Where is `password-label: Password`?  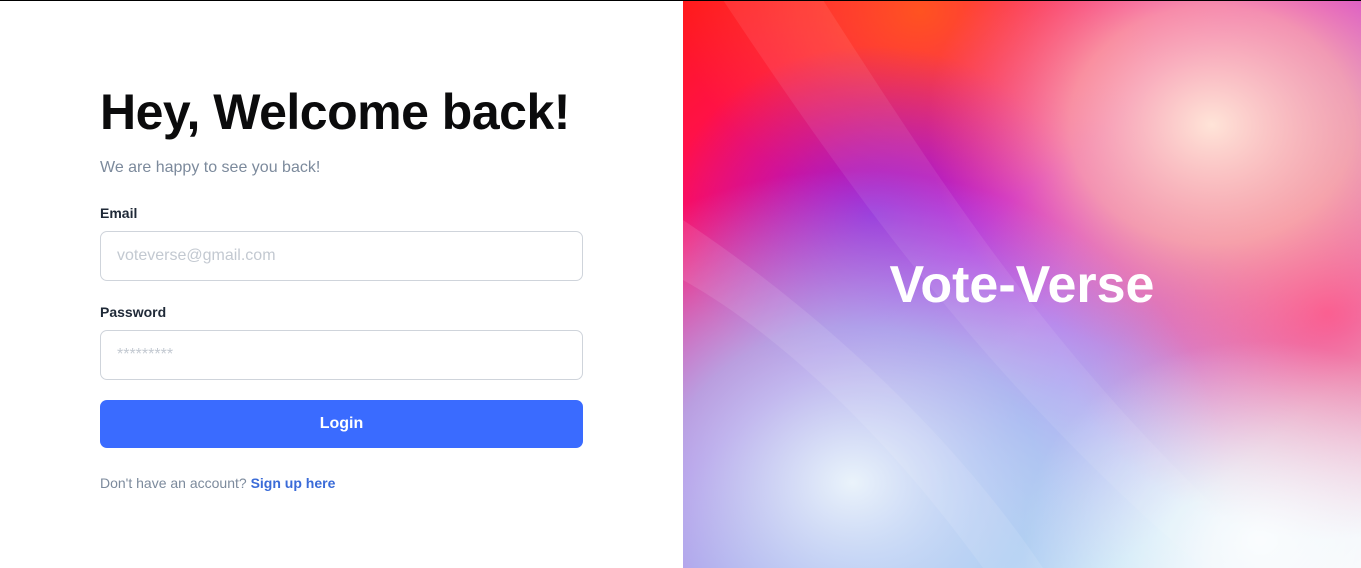
password-label: Password is located at coordinates (133, 312).